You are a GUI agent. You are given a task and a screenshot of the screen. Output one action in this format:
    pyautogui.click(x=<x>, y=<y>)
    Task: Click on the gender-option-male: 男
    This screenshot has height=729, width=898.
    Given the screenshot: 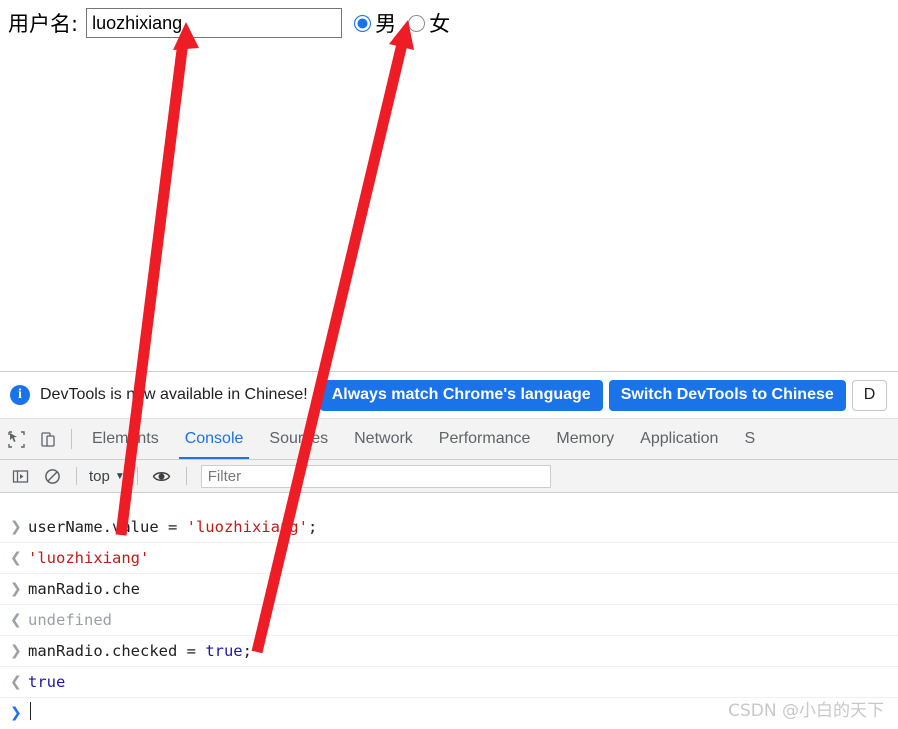 What is the action you would take?
    pyautogui.click(x=381, y=23)
    